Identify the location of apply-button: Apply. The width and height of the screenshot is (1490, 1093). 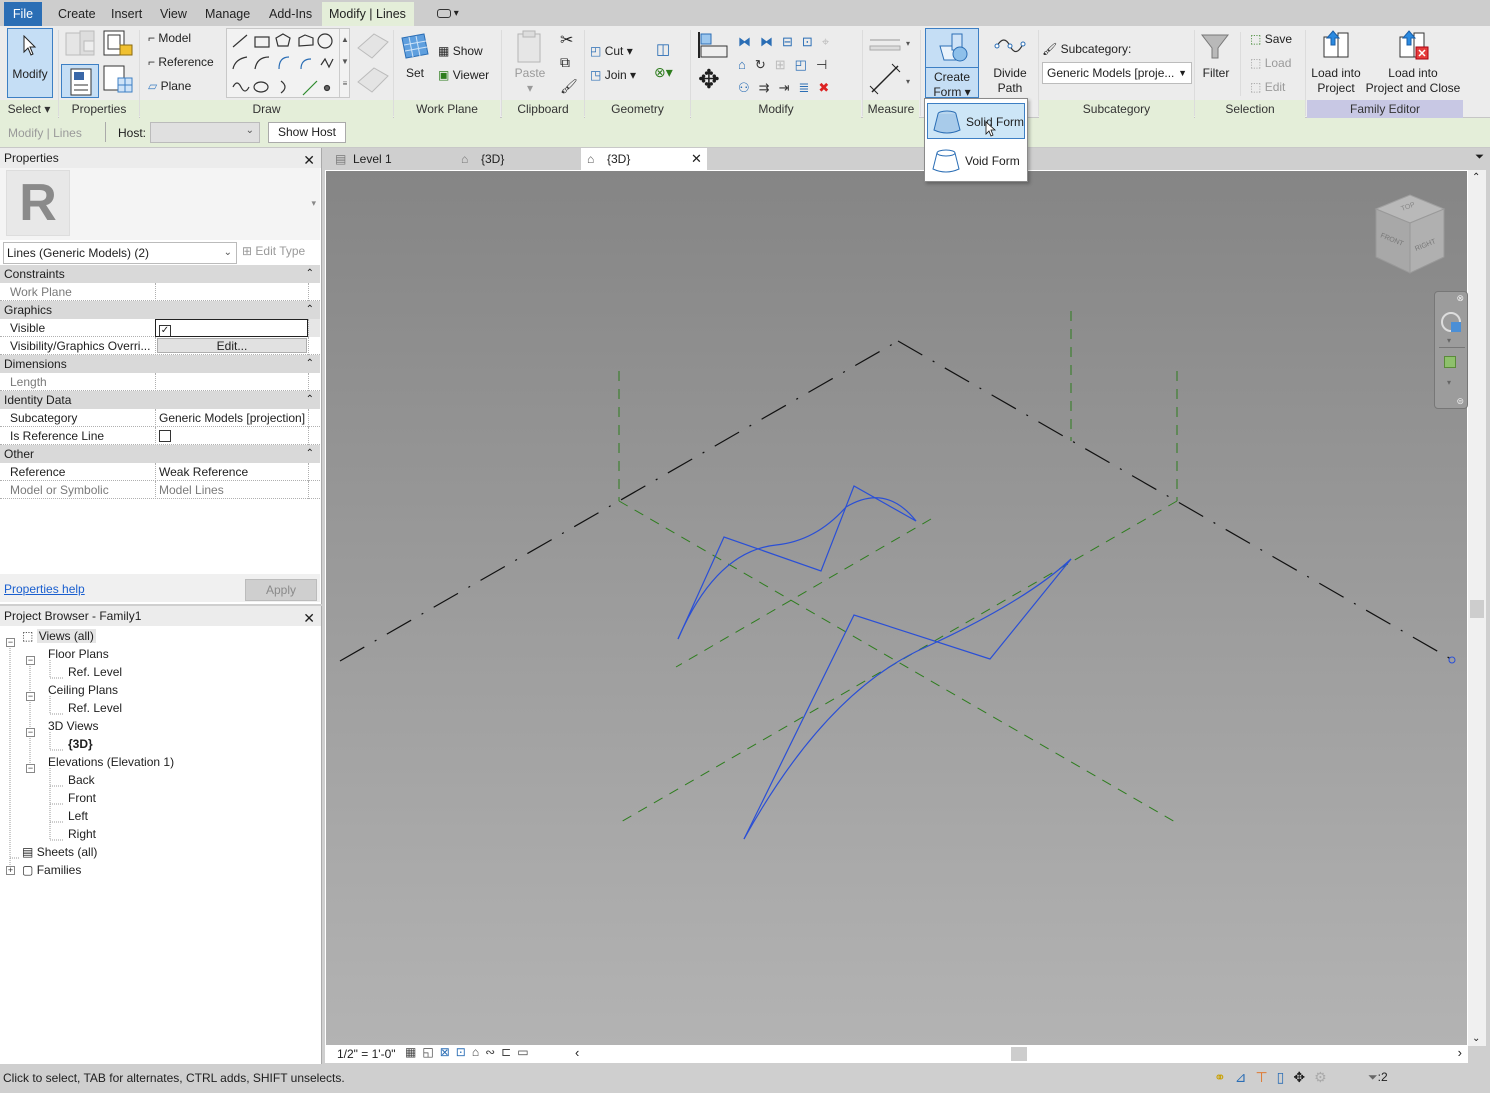
(281, 590).